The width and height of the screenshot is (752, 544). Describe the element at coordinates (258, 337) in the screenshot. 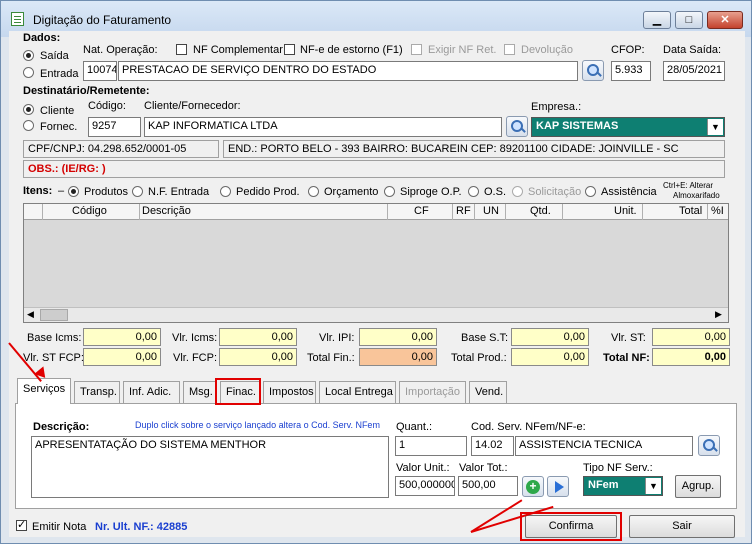

I see `vlr-icms-value: 0,00` at that location.